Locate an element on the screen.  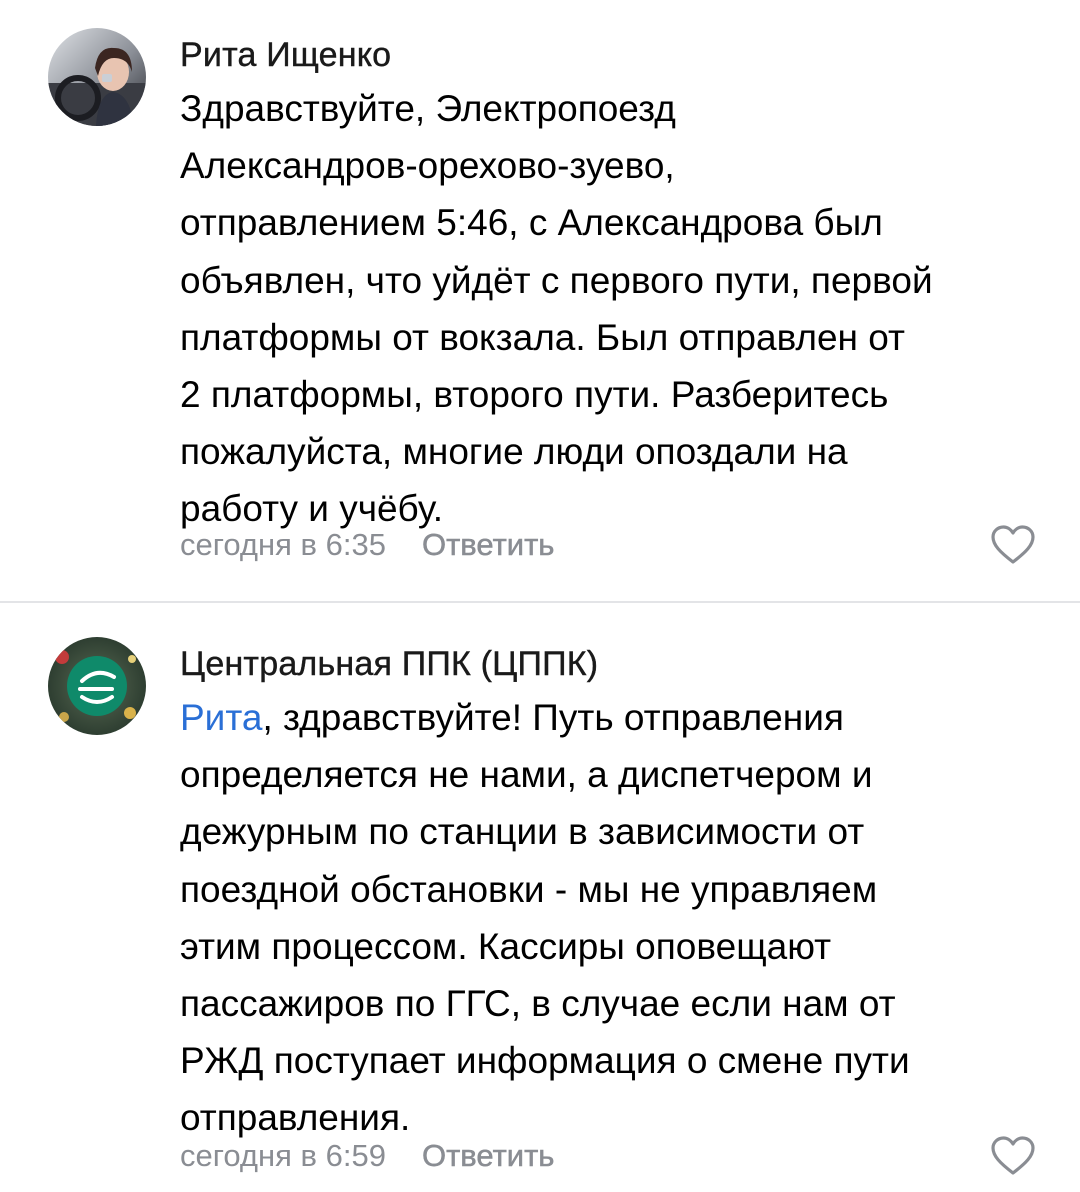
comment-text-line: пассажиров по ГГС, в случае если нам от is located at coordinates (538, 1004).